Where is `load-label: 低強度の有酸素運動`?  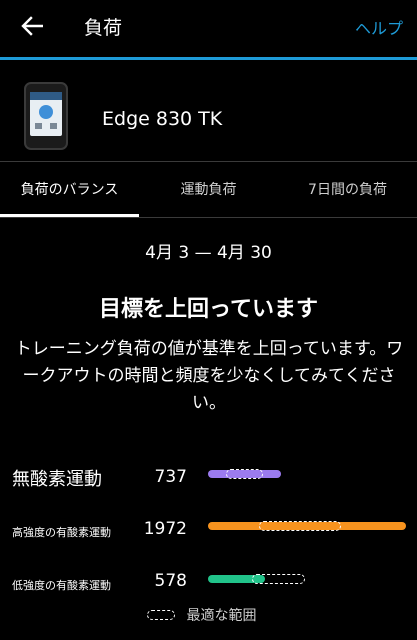
load-label: 低強度の有酸素運動 is located at coordinates (61, 585).